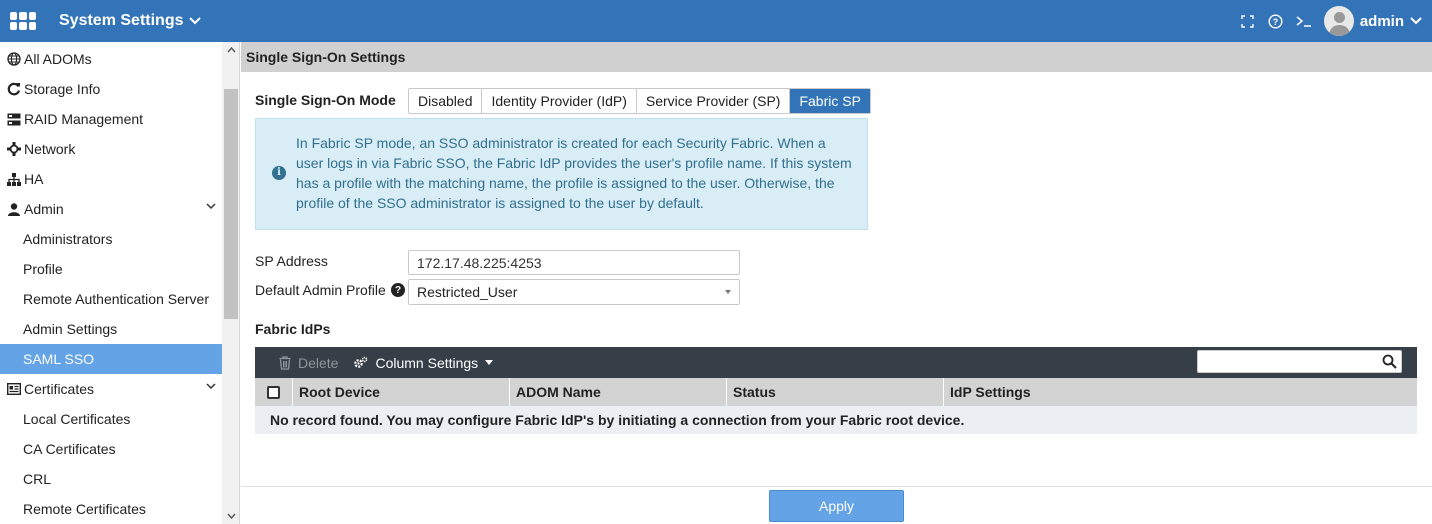 The width and height of the screenshot is (1432, 524). I want to click on sidebar-item-label: Remote Certificates, so click(84, 509).